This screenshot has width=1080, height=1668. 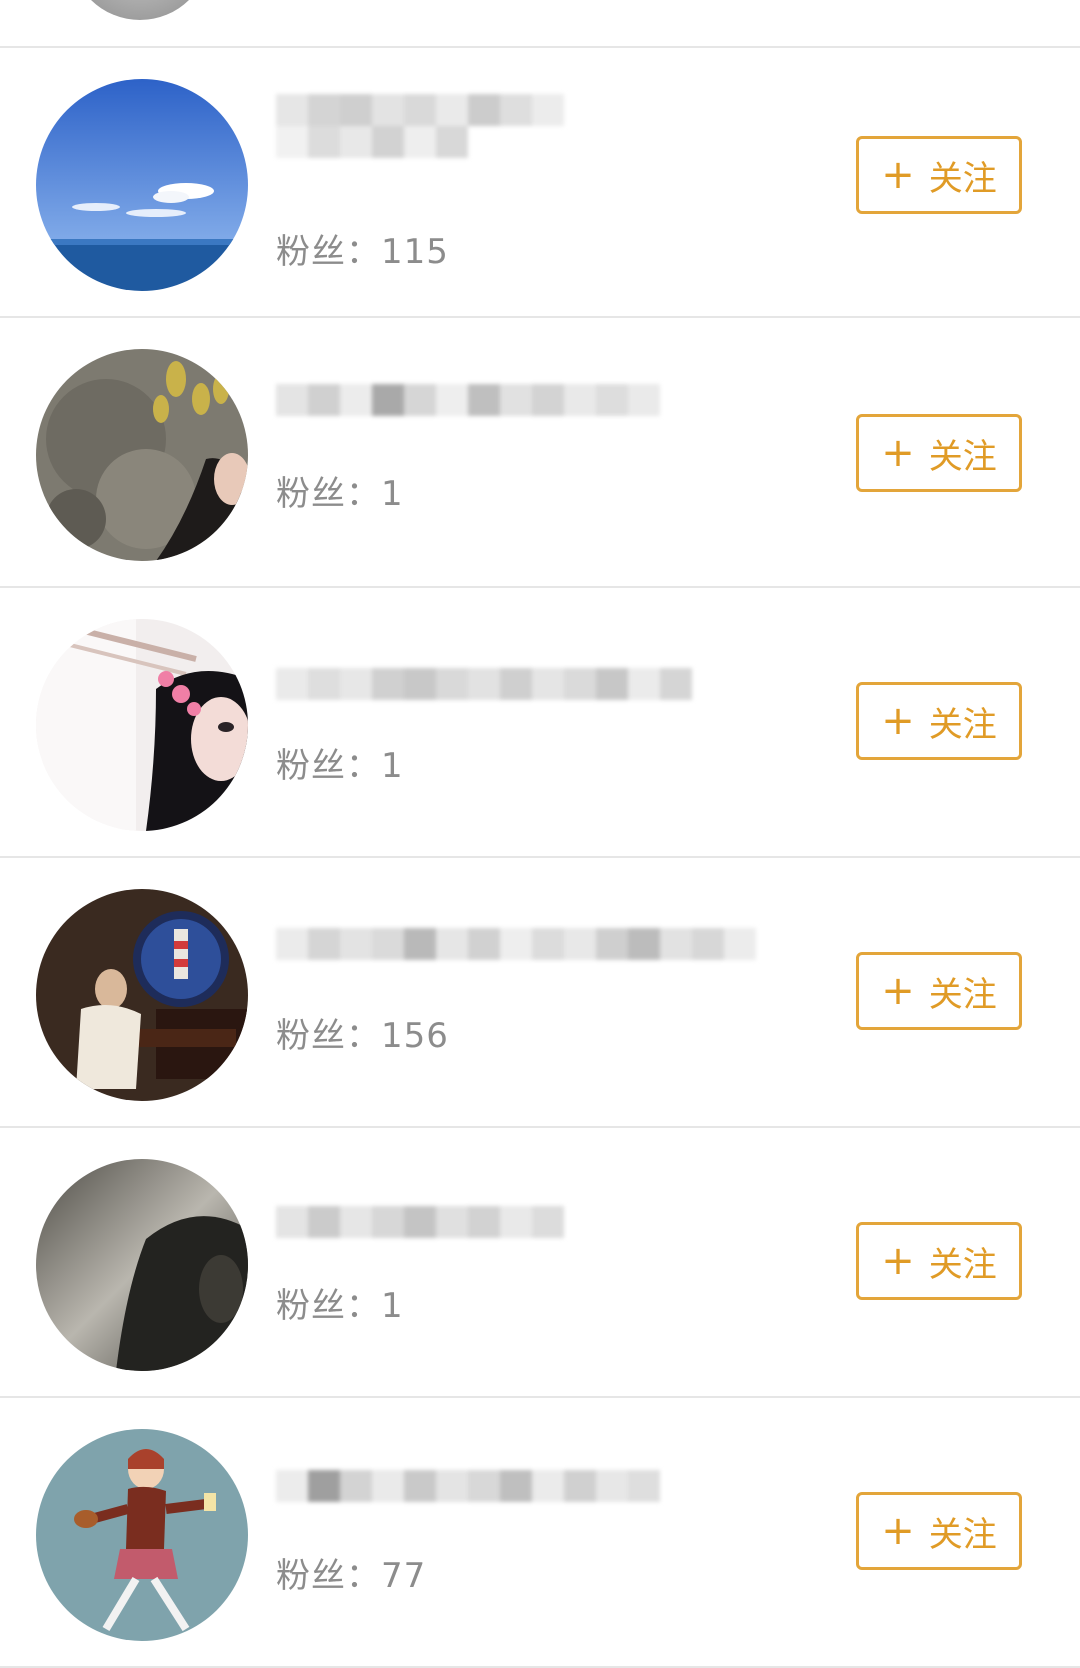 I want to click on avatar-cartoon-image, so click(x=142, y=1535).